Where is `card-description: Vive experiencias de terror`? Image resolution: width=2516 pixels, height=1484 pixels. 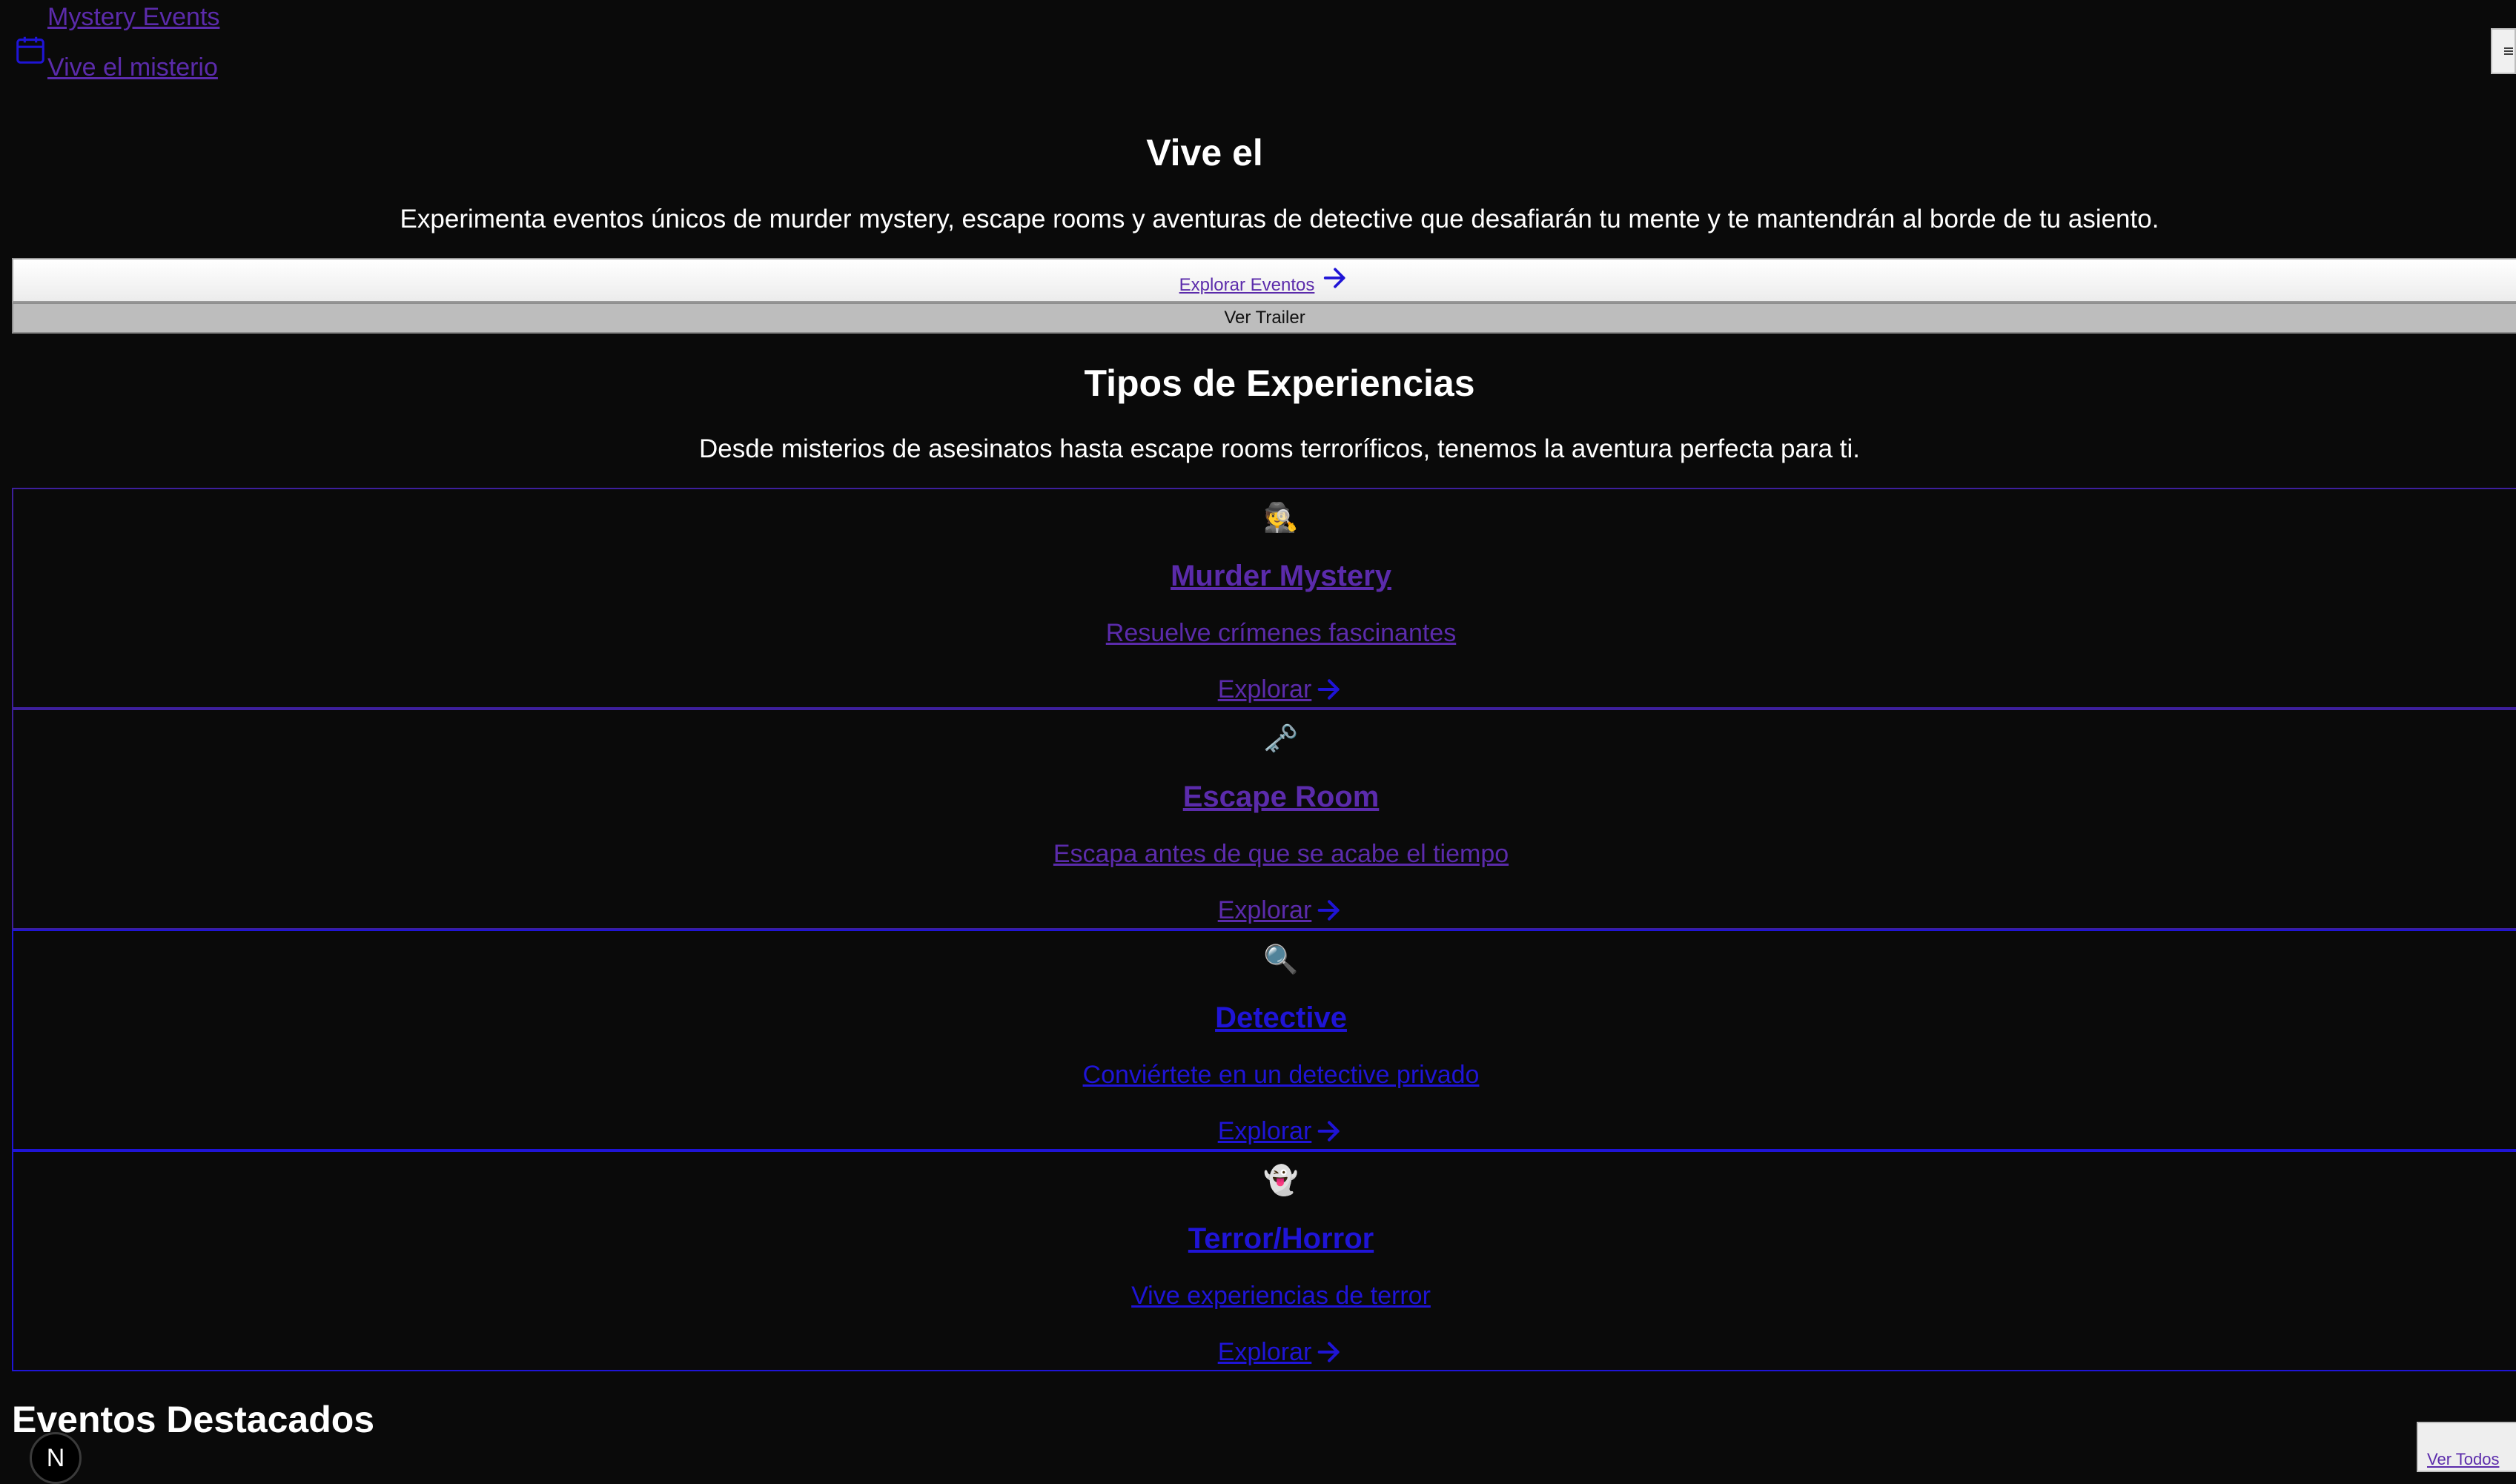
card-description: Vive experiencias de terror is located at coordinates (1265, 1295).